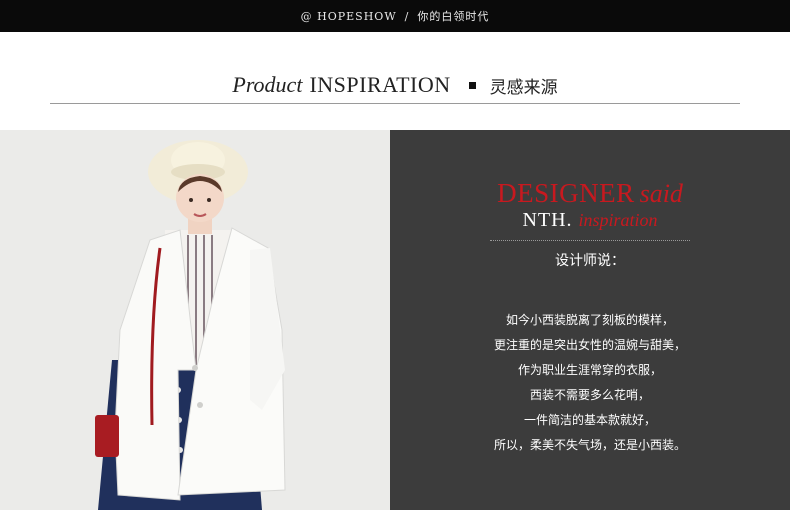 This screenshot has height=510, width=790. What do you see at coordinates (357, 16) in the screenshot?
I see `brand-name: HOPESHOW` at bounding box center [357, 16].